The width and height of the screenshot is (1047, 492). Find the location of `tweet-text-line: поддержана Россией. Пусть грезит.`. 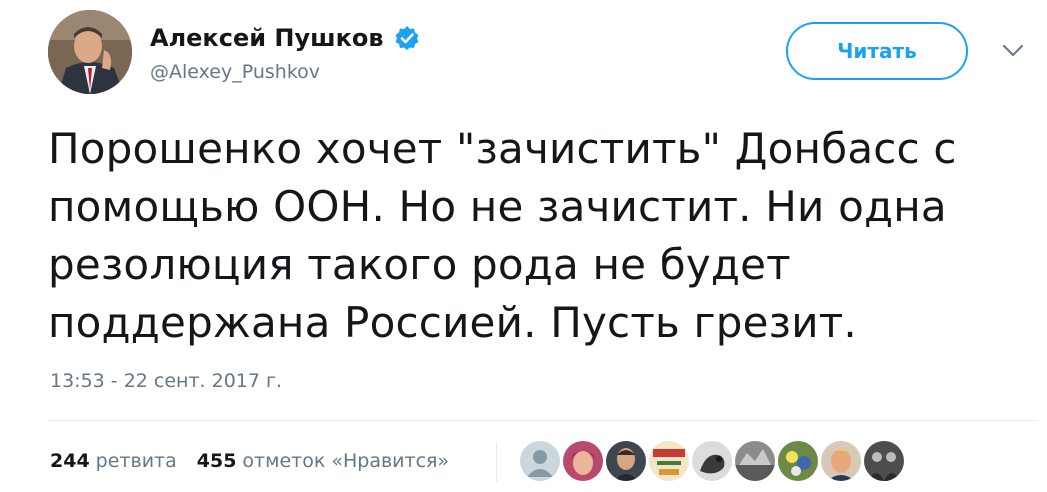

tweet-text-line: поддержана Россией. Пусть грезит. is located at coordinates (452, 322).